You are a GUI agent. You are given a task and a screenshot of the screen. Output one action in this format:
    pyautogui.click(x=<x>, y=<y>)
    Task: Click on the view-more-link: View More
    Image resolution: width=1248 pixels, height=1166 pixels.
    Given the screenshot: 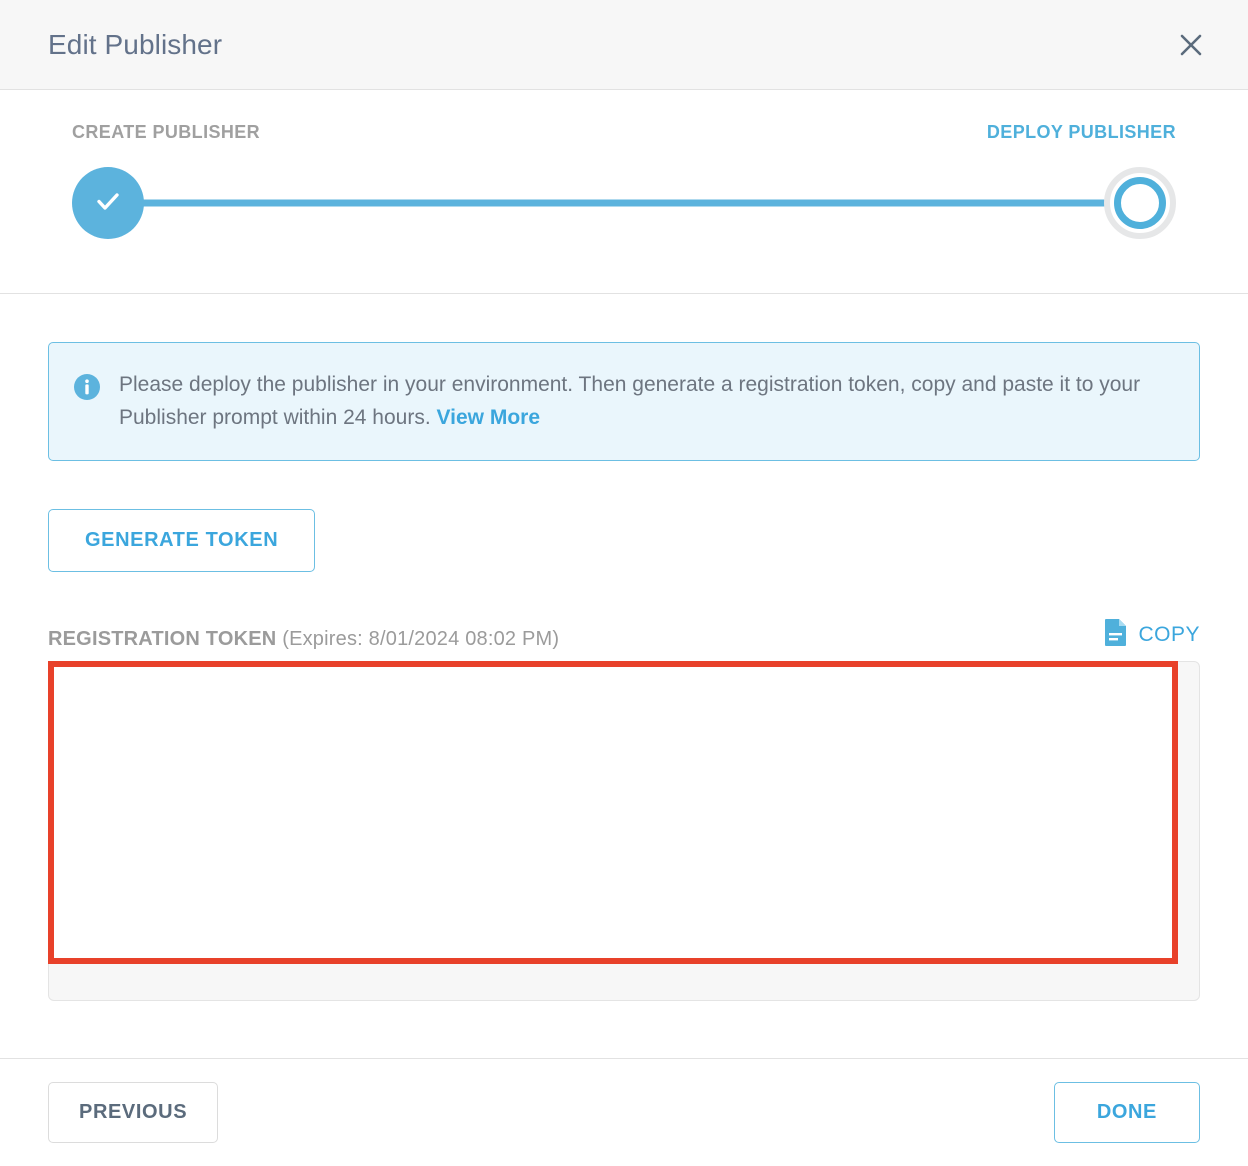 What is the action you would take?
    pyautogui.click(x=488, y=417)
    